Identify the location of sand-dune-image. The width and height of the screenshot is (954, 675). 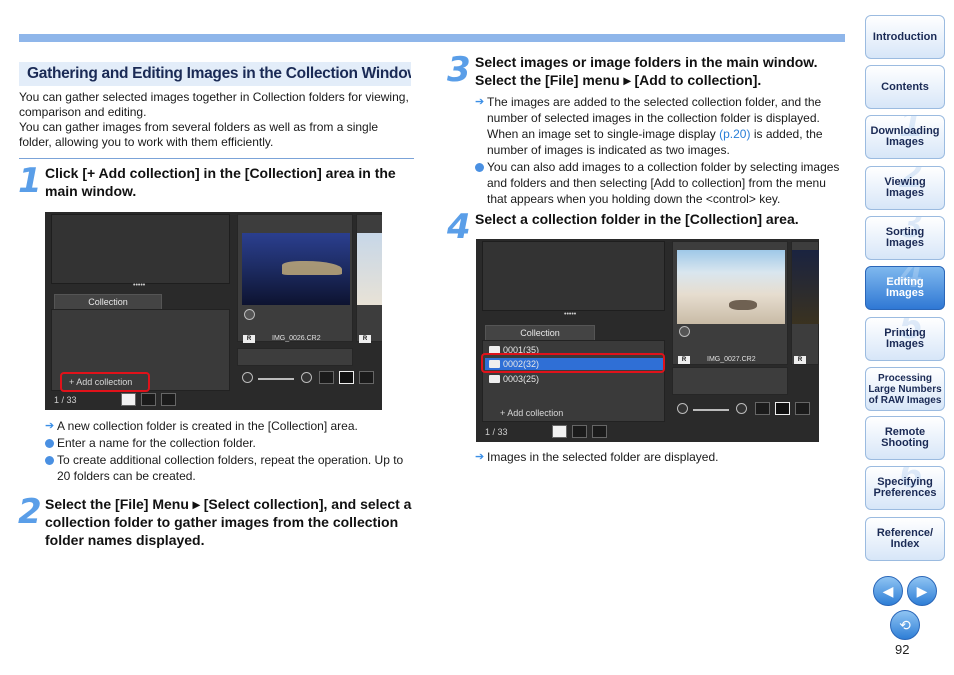
(731, 287).